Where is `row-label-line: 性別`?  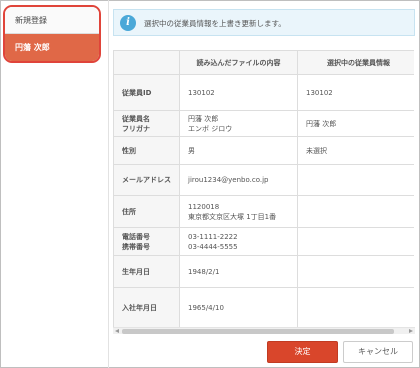 row-label-line: 性別 is located at coordinates (129, 150).